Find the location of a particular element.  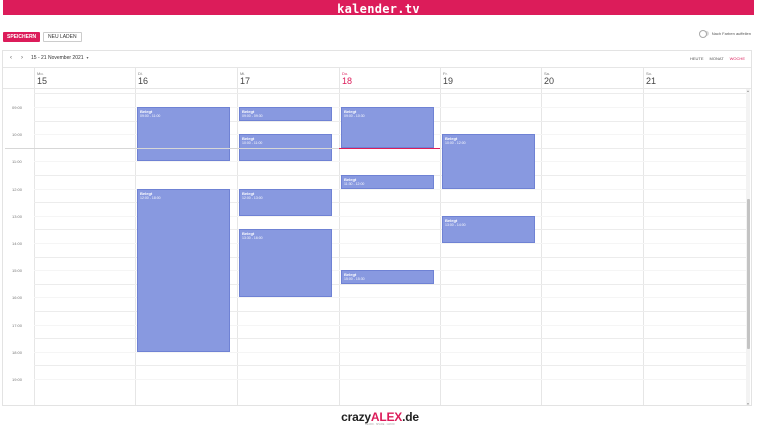

calendar-event: Belegt 12:00 - 13:00 is located at coordinates (285, 202).